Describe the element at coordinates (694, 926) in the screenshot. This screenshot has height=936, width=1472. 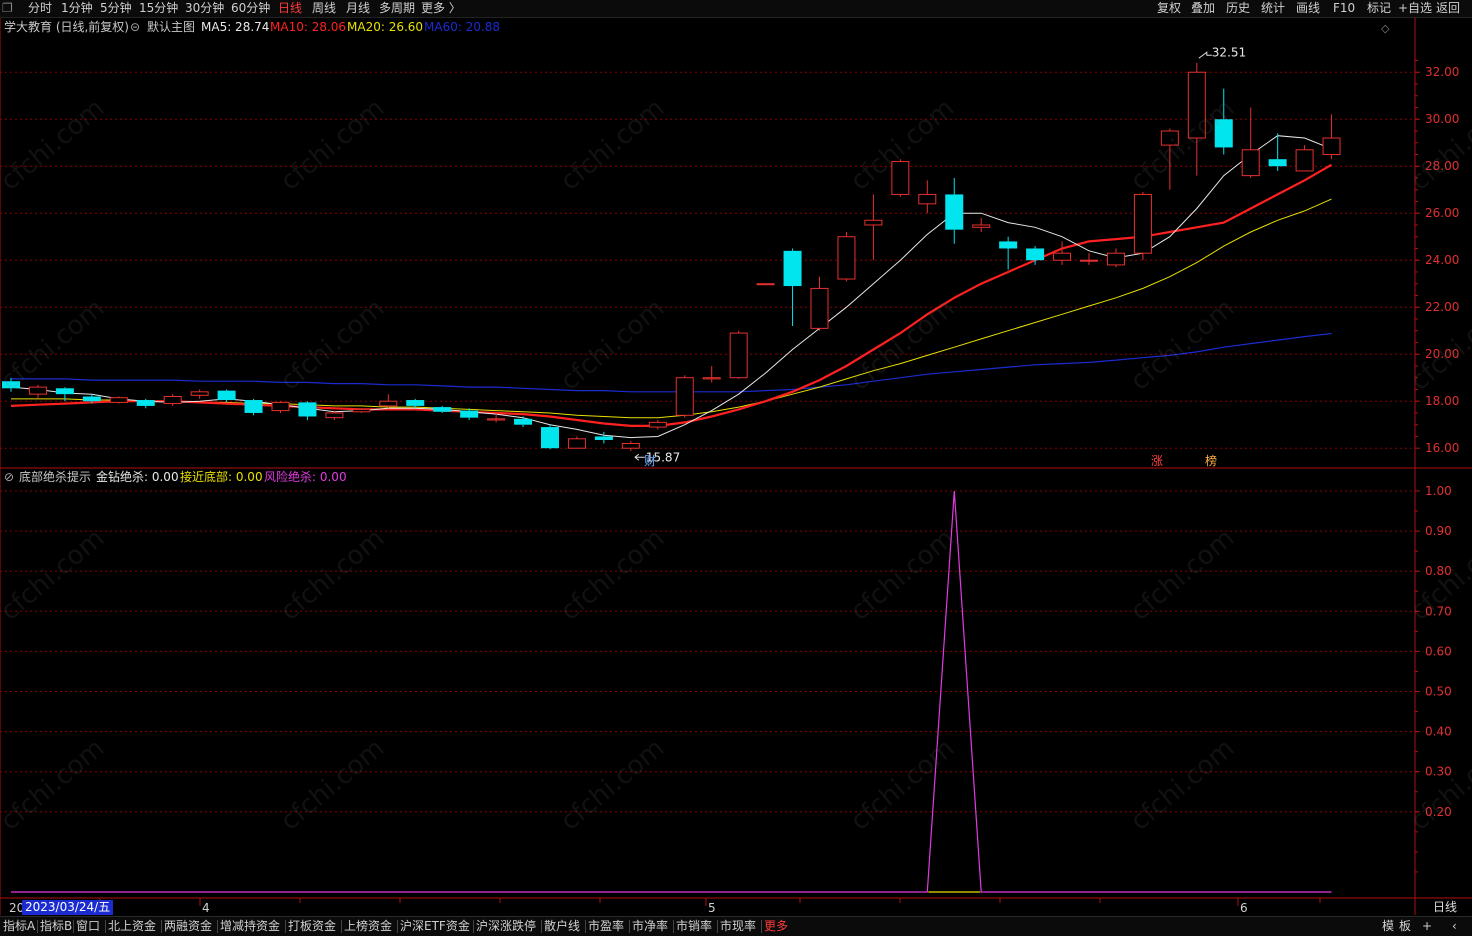
I see `bottom-tab-13: 市销率` at that location.